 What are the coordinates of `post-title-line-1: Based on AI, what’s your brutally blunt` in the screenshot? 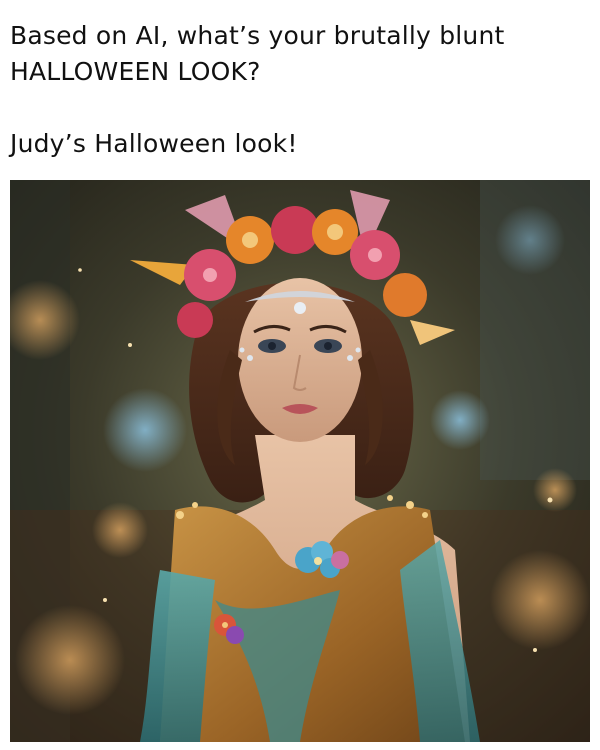 It's located at (257, 35).